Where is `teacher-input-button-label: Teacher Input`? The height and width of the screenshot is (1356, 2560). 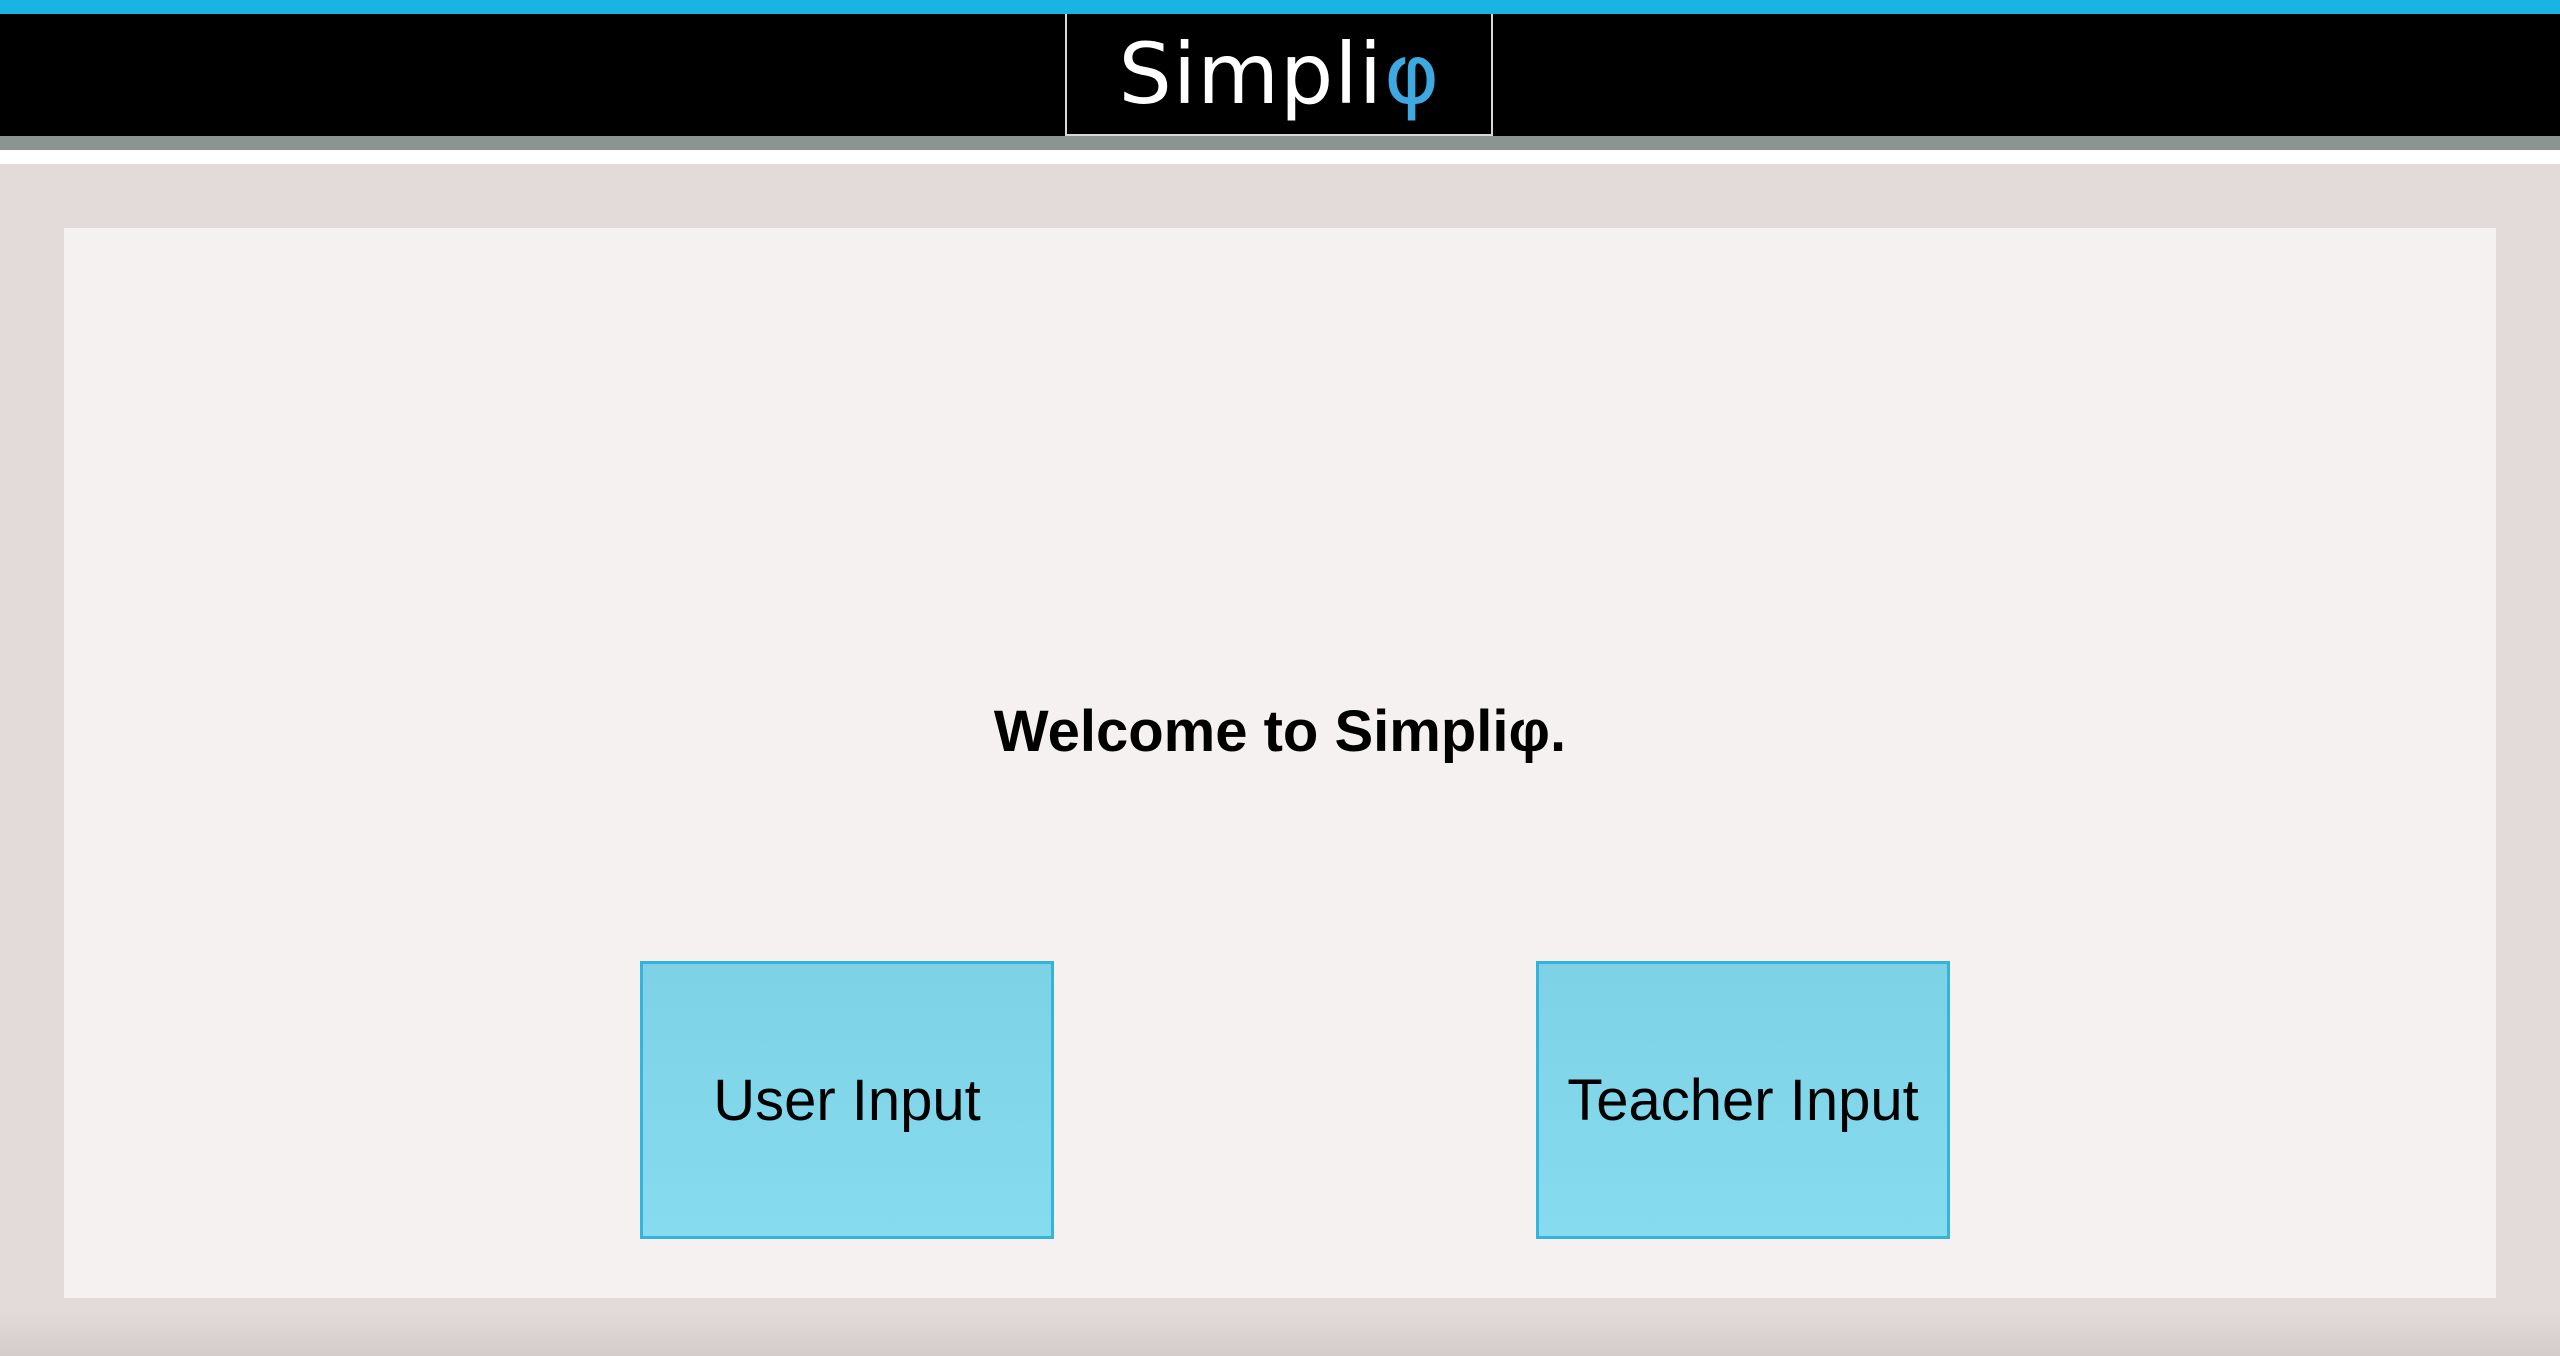
teacher-input-button-label: Teacher Input is located at coordinates (1743, 1100).